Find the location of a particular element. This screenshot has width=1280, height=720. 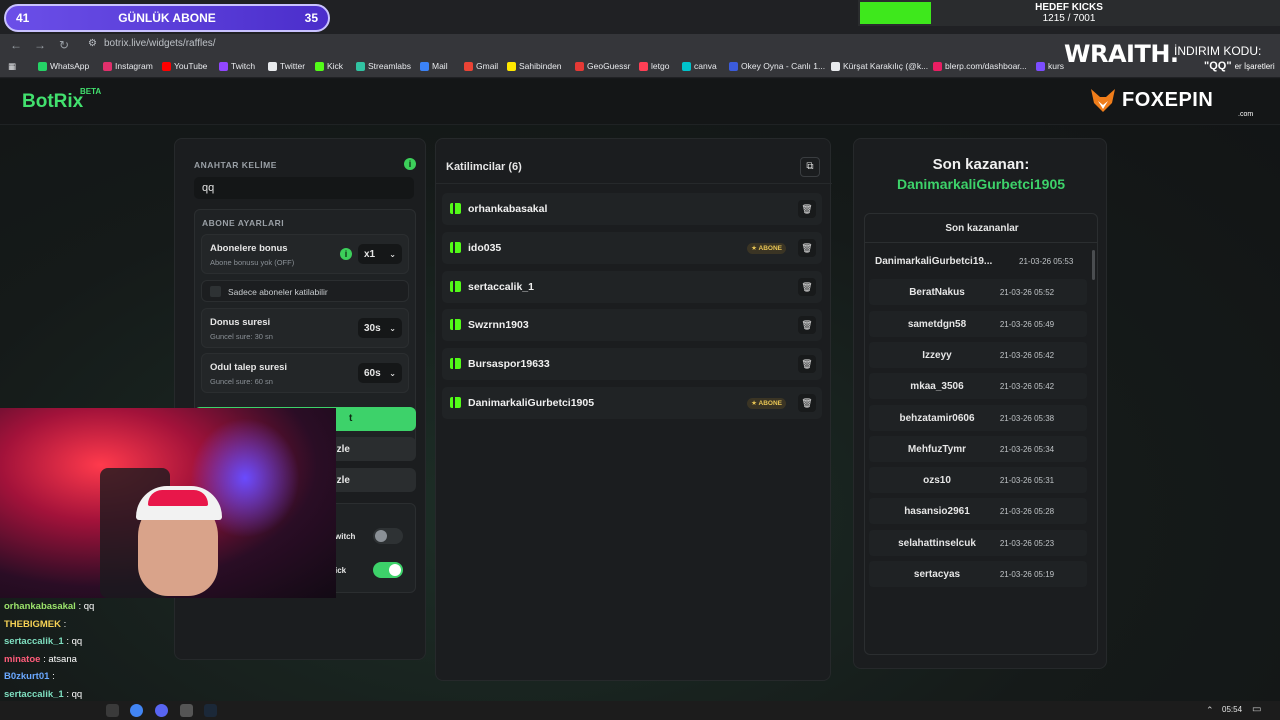

url-input: botrix.live/widgets/raffles/ is located at coordinates (160, 43).